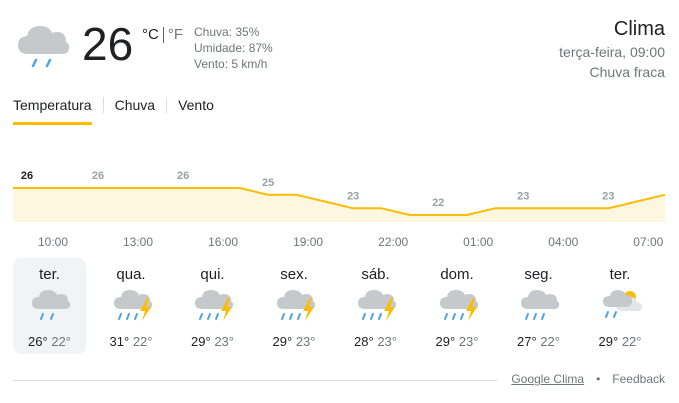  I want to click on forecast-day-name: dom., so click(457, 274).